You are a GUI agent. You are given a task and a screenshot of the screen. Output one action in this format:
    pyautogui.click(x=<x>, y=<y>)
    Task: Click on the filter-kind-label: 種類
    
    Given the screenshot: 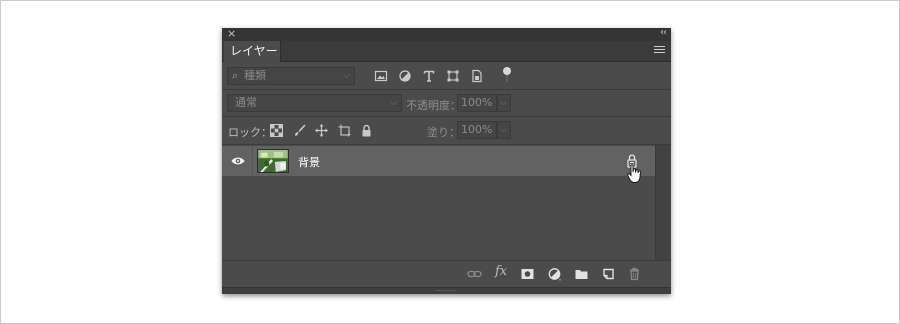 What is the action you would take?
    pyautogui.click(x=255, y=75)
    